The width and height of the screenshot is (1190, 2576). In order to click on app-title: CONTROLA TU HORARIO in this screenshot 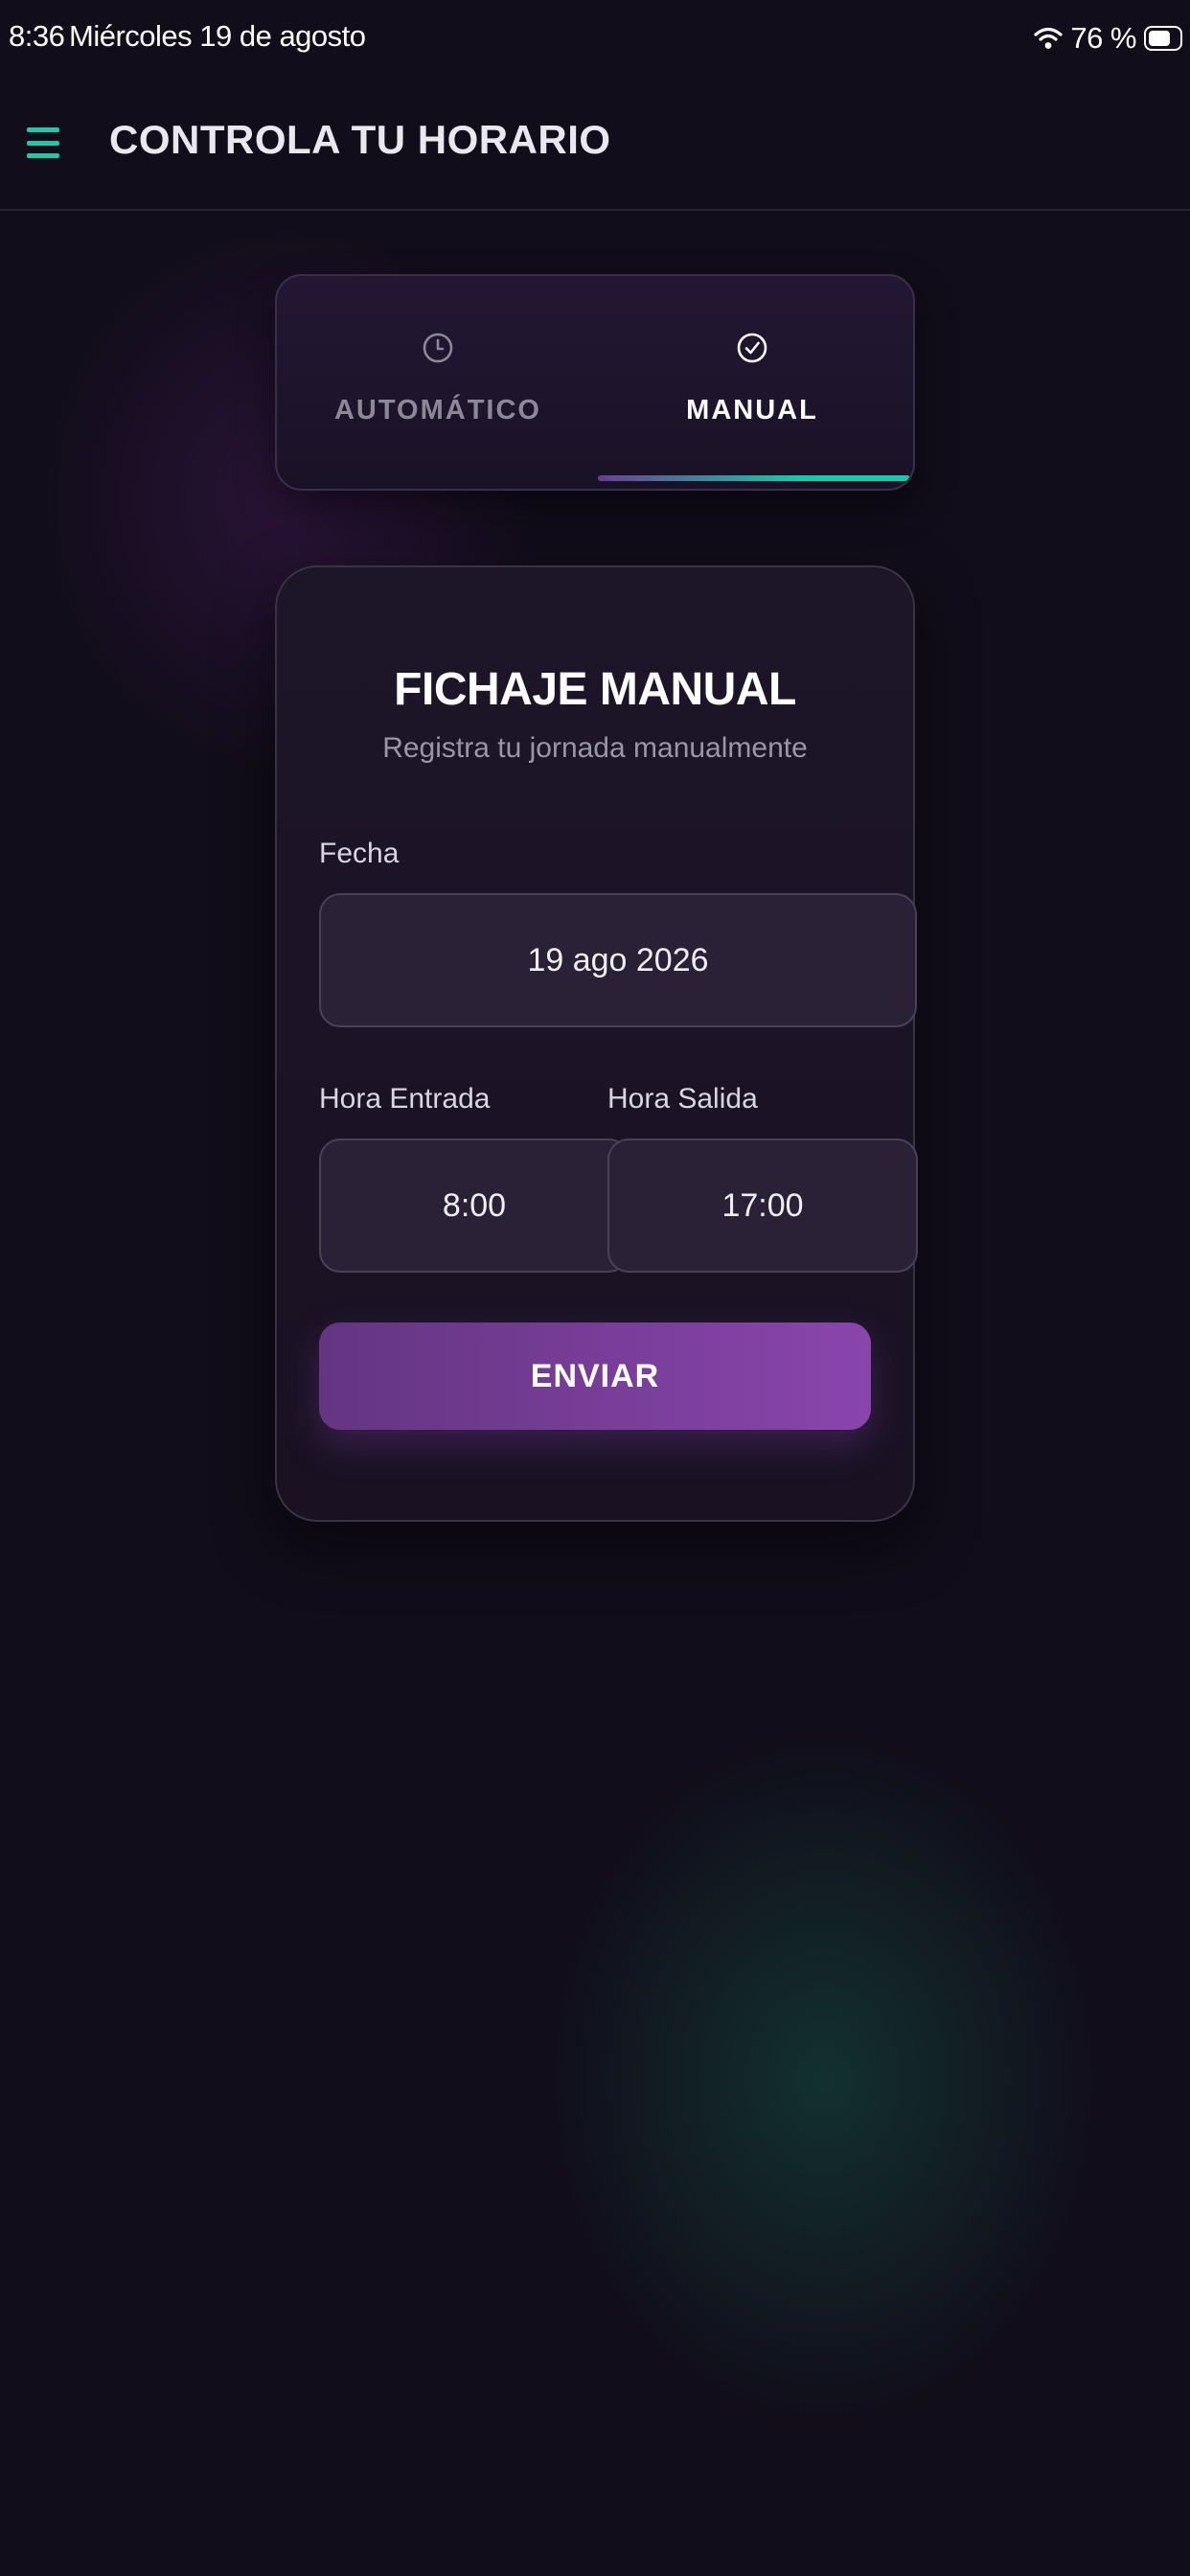, I will do `click(360, 139)`.